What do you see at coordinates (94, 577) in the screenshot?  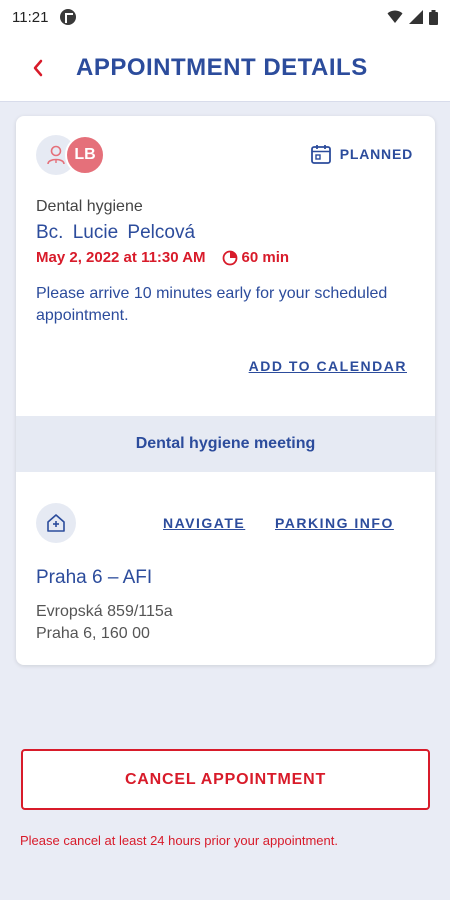 I see `clinic-name: Praha 6 – AFI` at bounding box center [94, 577].